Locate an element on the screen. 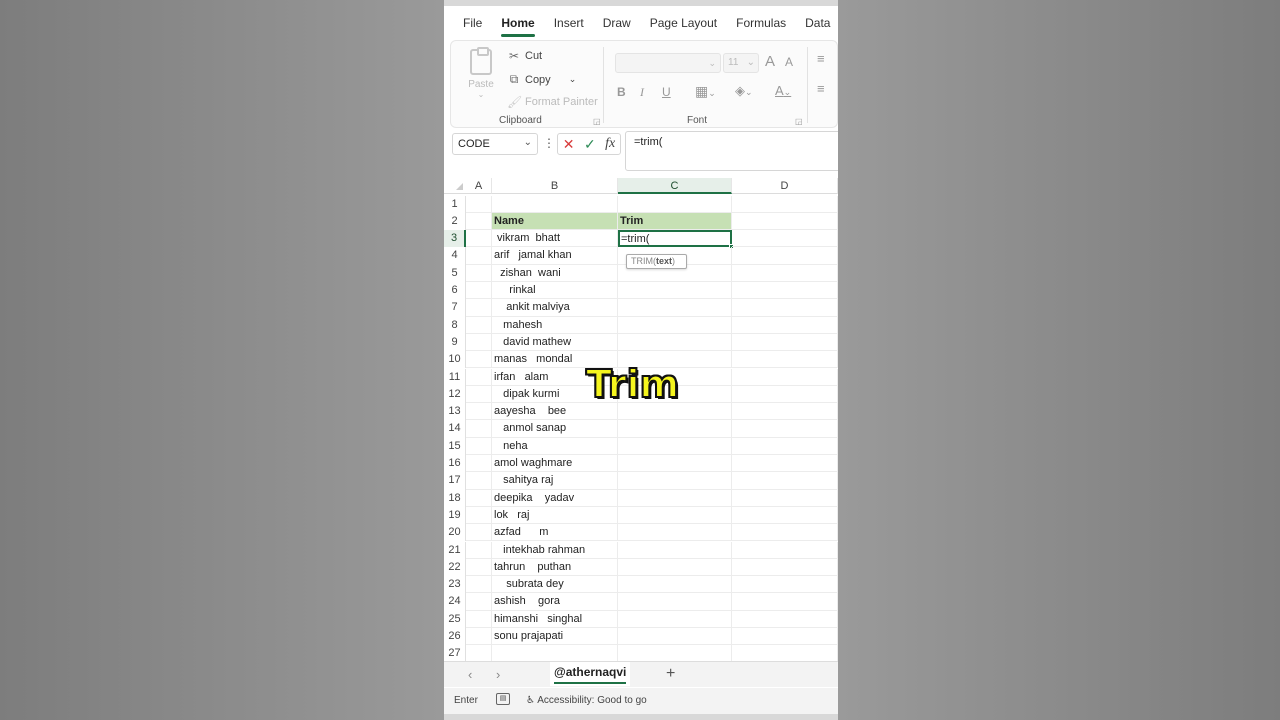 This screenshot has width=1280, height=720. column-header-a: A is located at coordinates (479, 186).